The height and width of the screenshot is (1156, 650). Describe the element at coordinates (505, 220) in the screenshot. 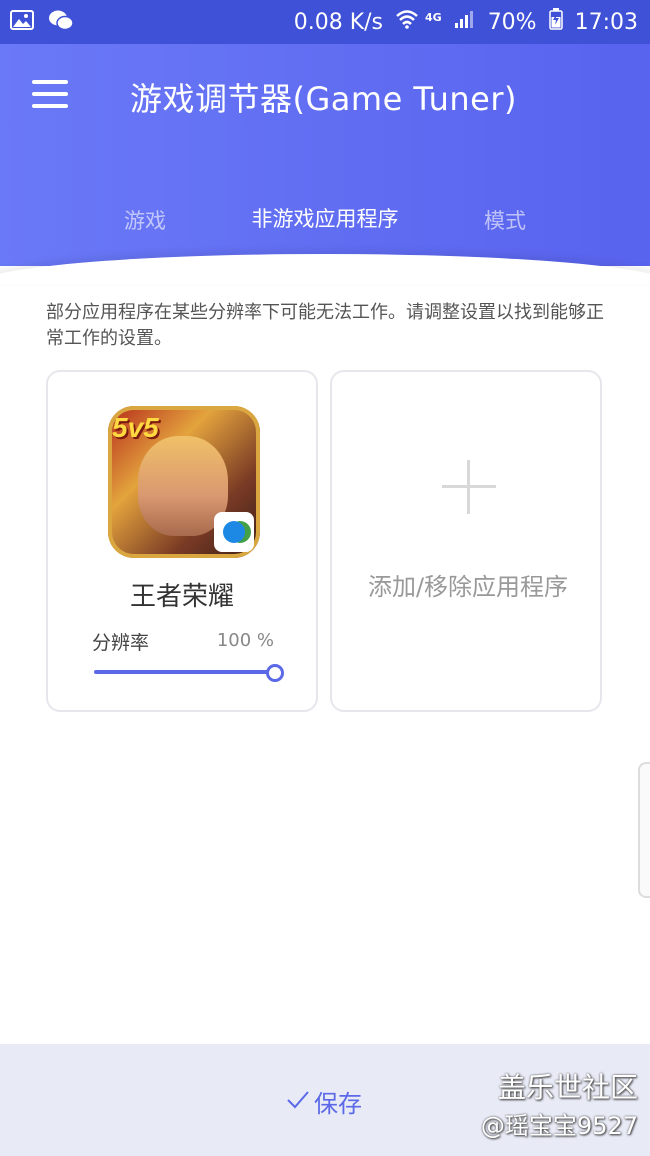

I see `tab-modes: 模式` at that location.